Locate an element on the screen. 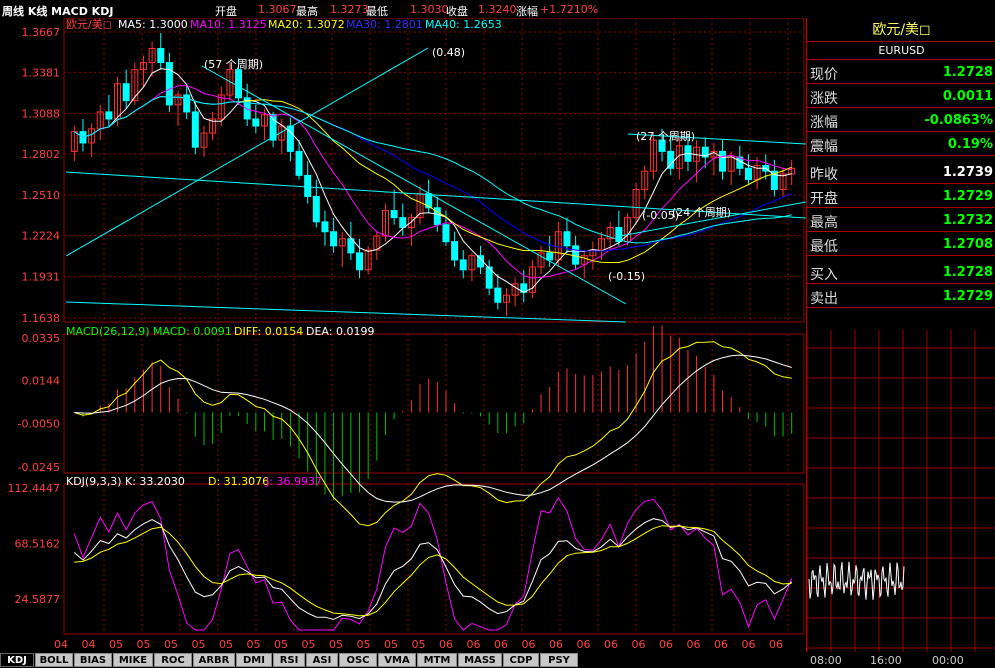 This screenshot has height=668, width=995. low-value: 1.3030 is located at coordinates (429, 9).